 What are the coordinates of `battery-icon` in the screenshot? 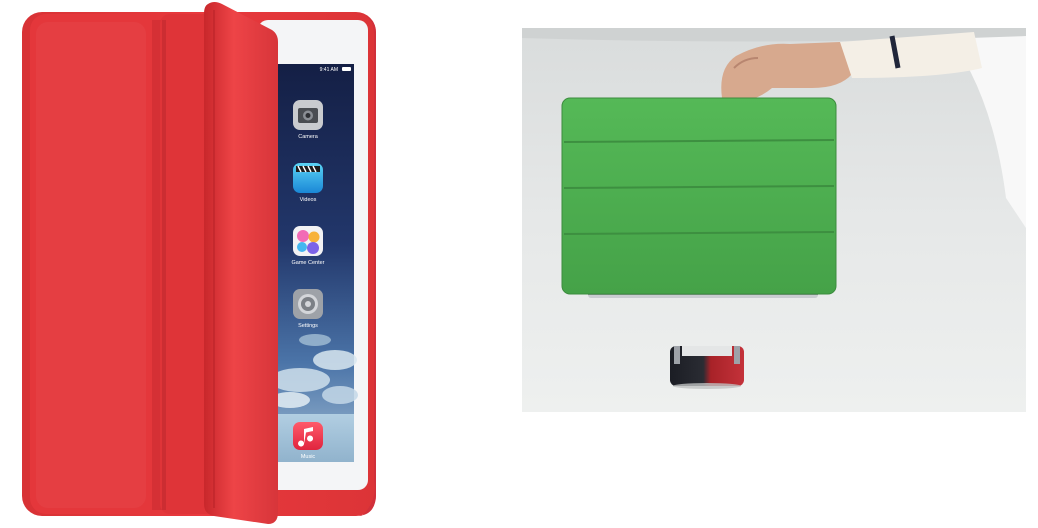 It's located at (346, 69).